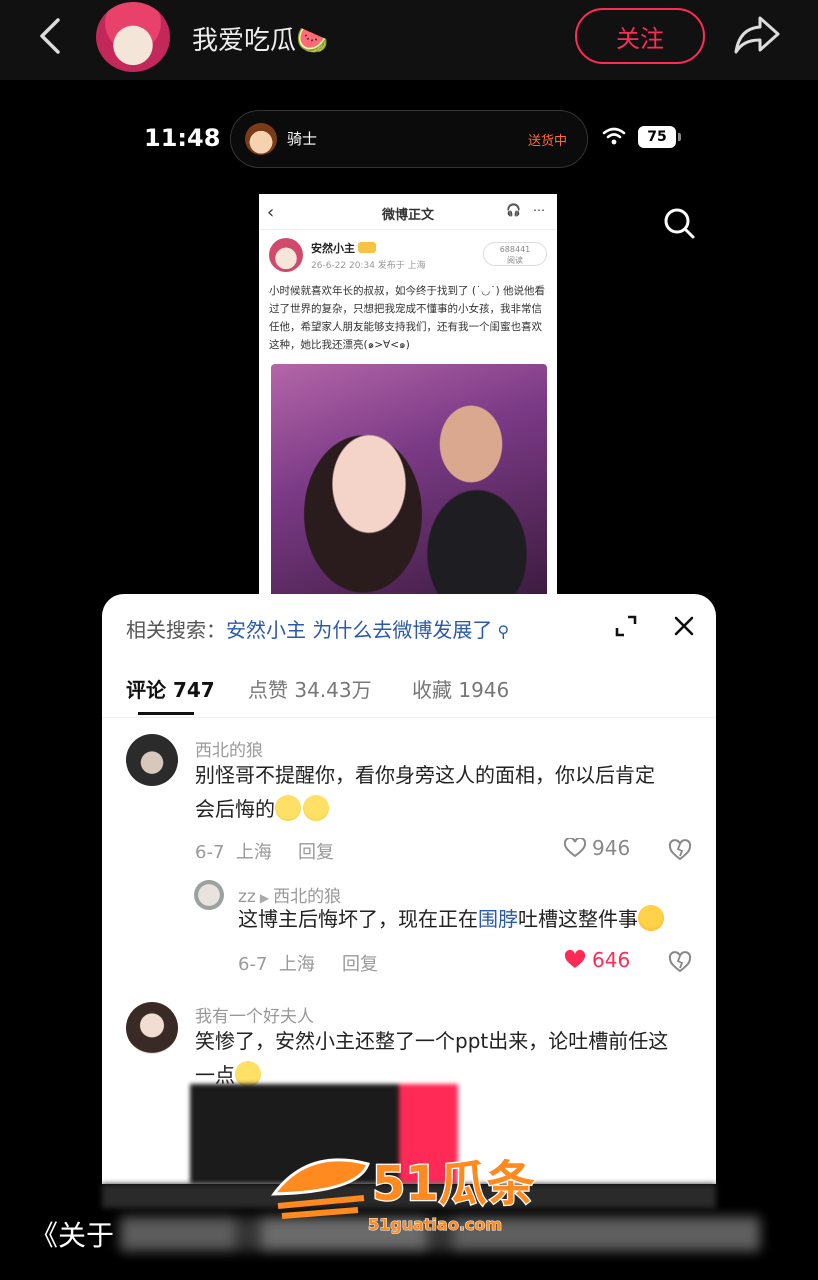  Describe the element at coordinates (501, 631) in the screenshot. I see `search-icon: ⚲` at that location.